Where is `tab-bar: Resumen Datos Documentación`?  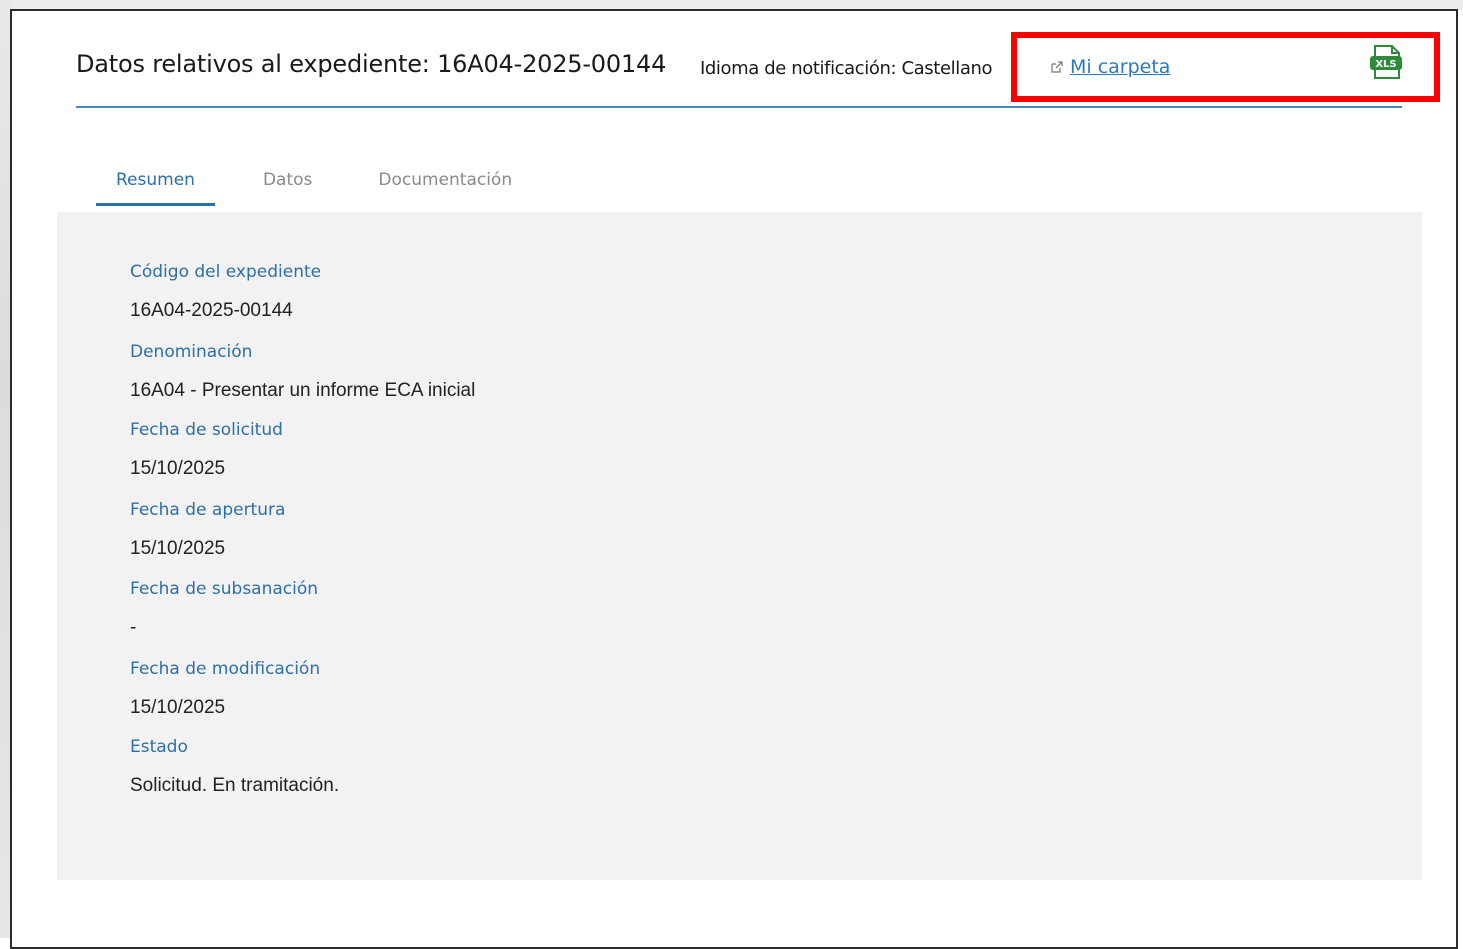
tab-bar: Resumen Datos Documentación is located at coordinates (314, 185).